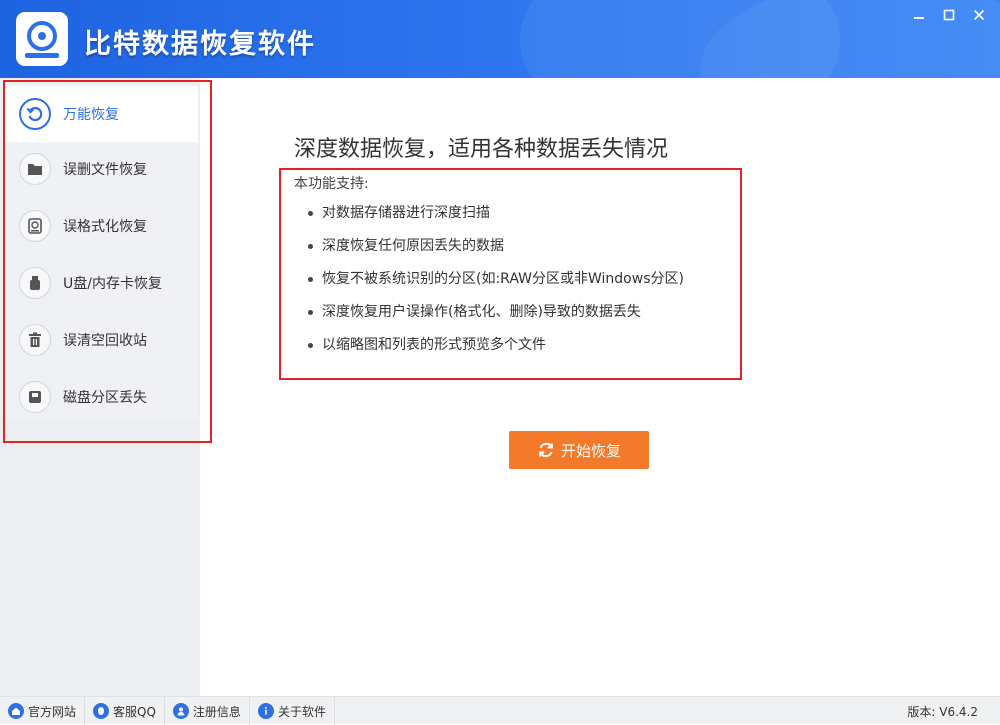  I want to click on feature-text: 恢复不被系统识别的分区(如:RAW分区或非Windows分区), so click(503, 279).